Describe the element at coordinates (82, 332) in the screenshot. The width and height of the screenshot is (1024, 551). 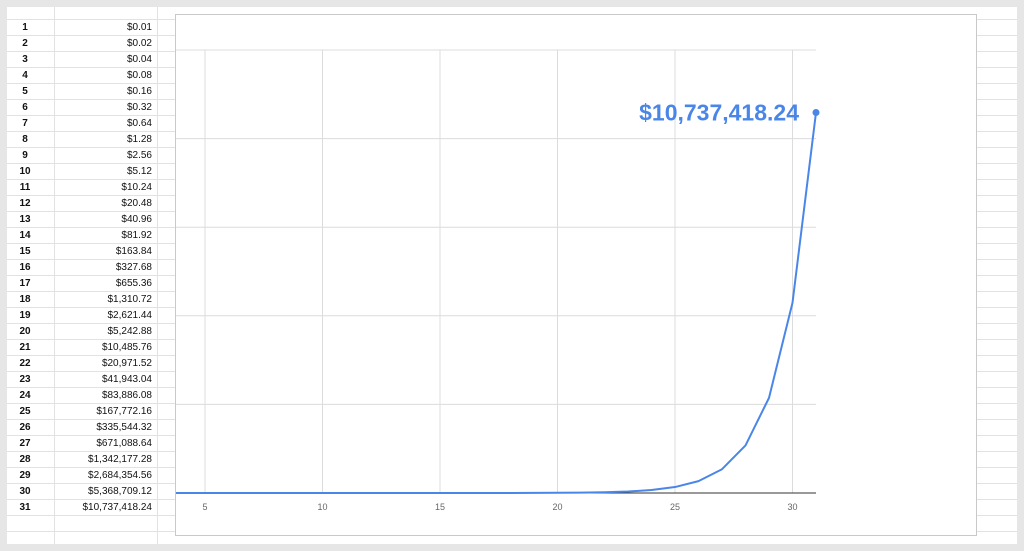
I see `table-row: 20 $5,242.88` at that location.